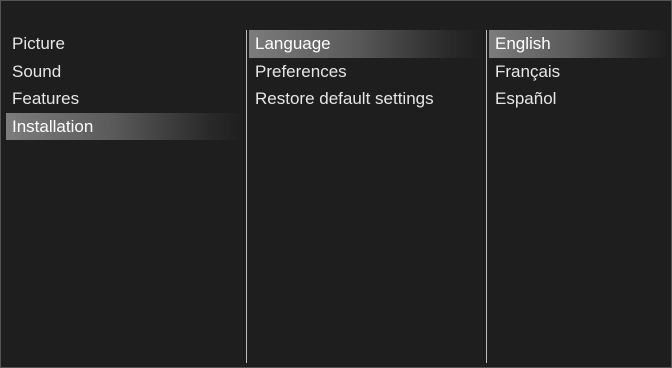 The width and height of the screenshot is (672, 368). I want to click on main-menu-item-picture: Picture, so click(125, 44).